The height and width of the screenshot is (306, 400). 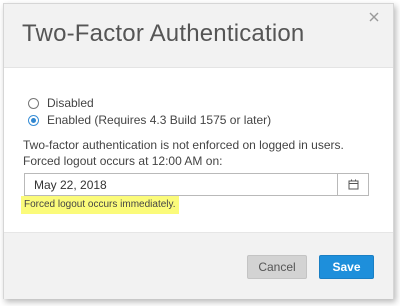 What do you see at coordinates (33, 120) in the screenshot?
I see `radio-enabled` at bounding box center [33, 120].